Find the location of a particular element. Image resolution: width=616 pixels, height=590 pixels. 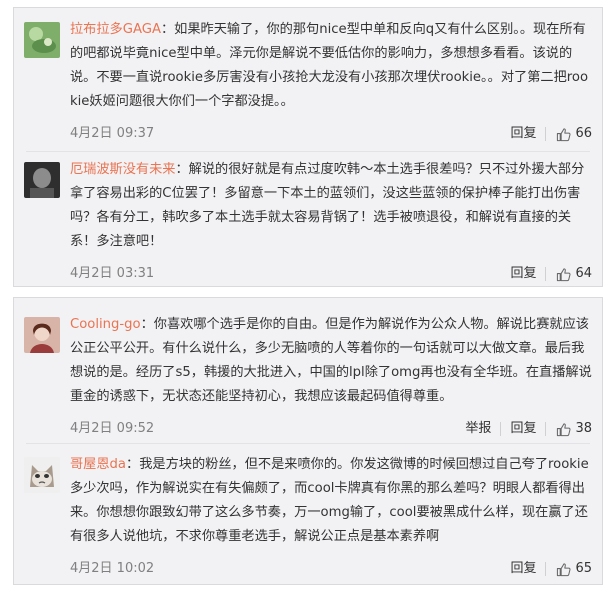

comment-meta: 4月2日 03:31 回复 64 is located at coordinates (331, 274).